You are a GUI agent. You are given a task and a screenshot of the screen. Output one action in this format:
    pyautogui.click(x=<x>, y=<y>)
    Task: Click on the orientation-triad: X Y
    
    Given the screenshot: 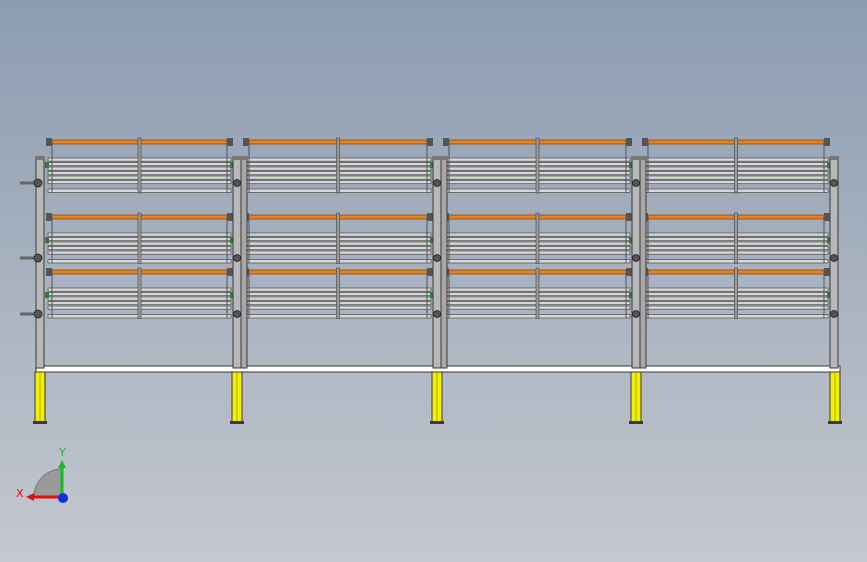 What is the action you would take?
    pyautogui.click(x=42, y=474)
    